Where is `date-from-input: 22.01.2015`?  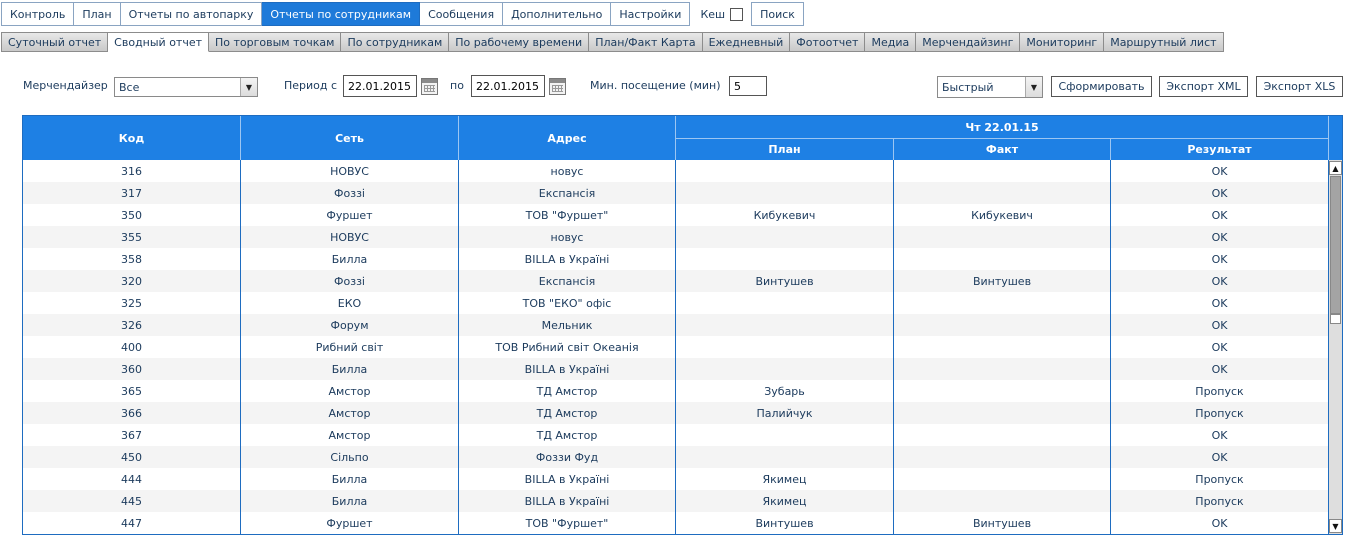 date-from-input: 22.01.2015 is located at coordinates (380, 86).